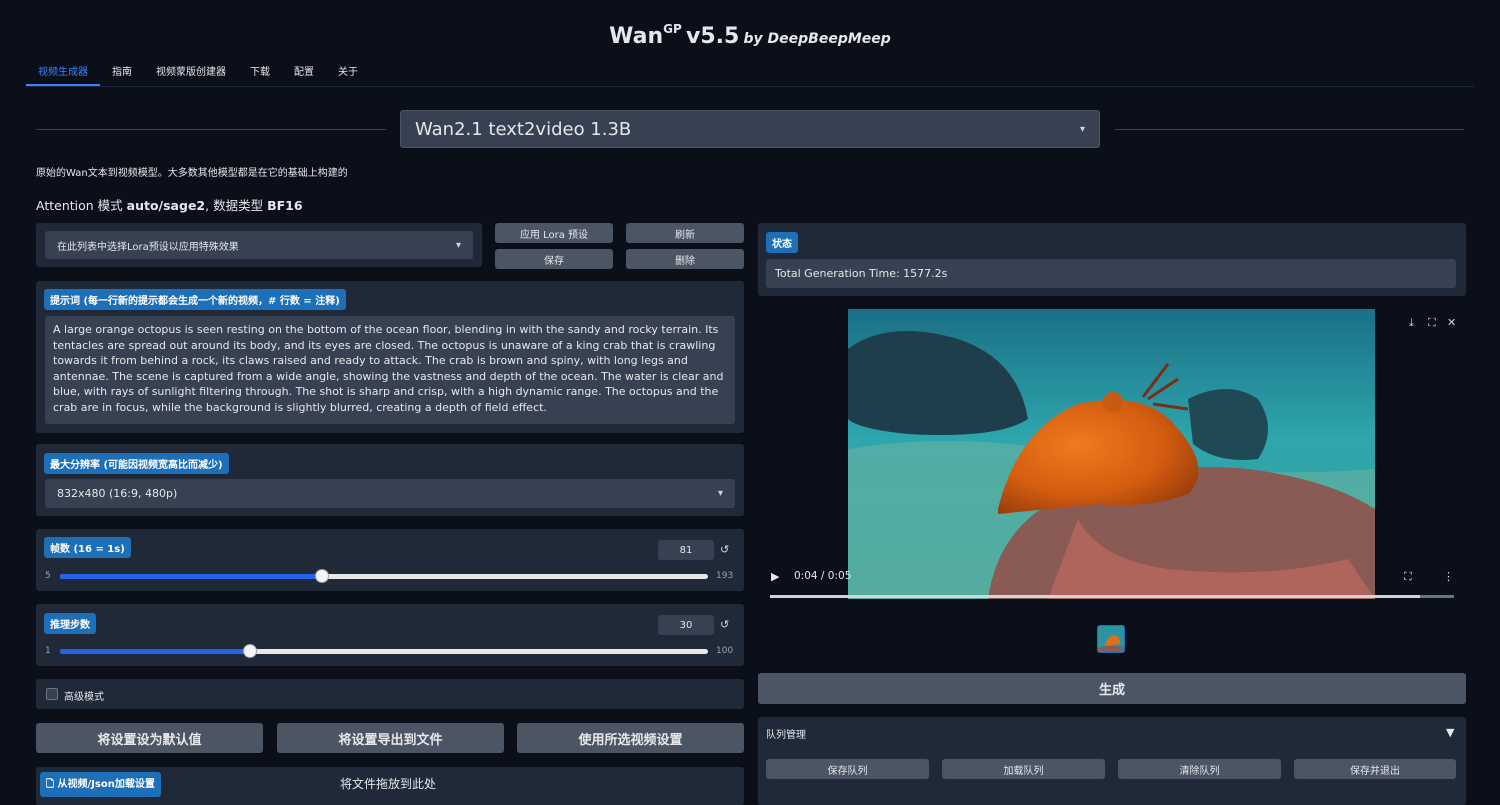 The width and height of the screenshot is (1500, 805). What do you see at coordinates (775, 576) in the screenshot?
I see `play-icon: ▶` at bounding box center [775, 576].